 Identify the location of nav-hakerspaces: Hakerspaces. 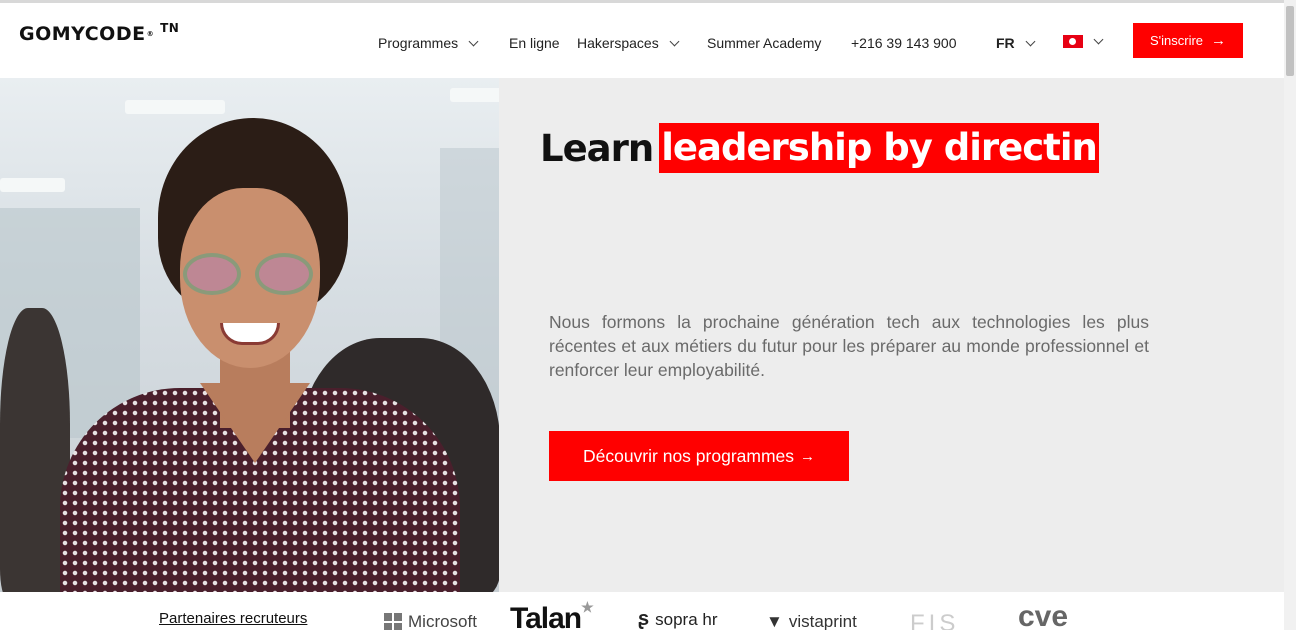
(628, 43).